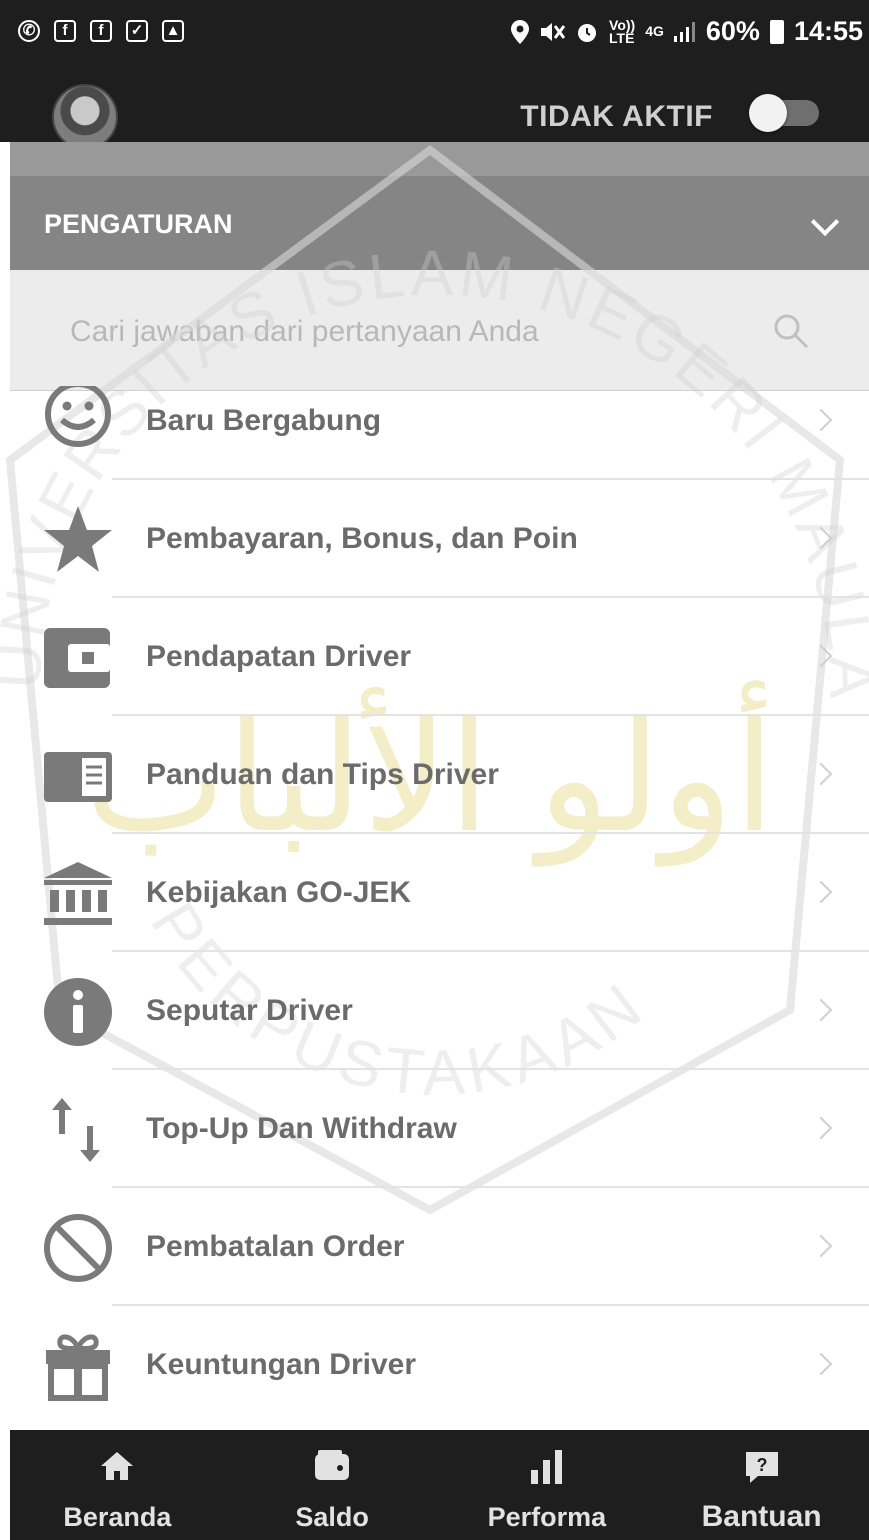 The image size is (869, 1540). I want to click on system-status: Vo)) LTE 4G 60% 14:55, so click(687, 31).